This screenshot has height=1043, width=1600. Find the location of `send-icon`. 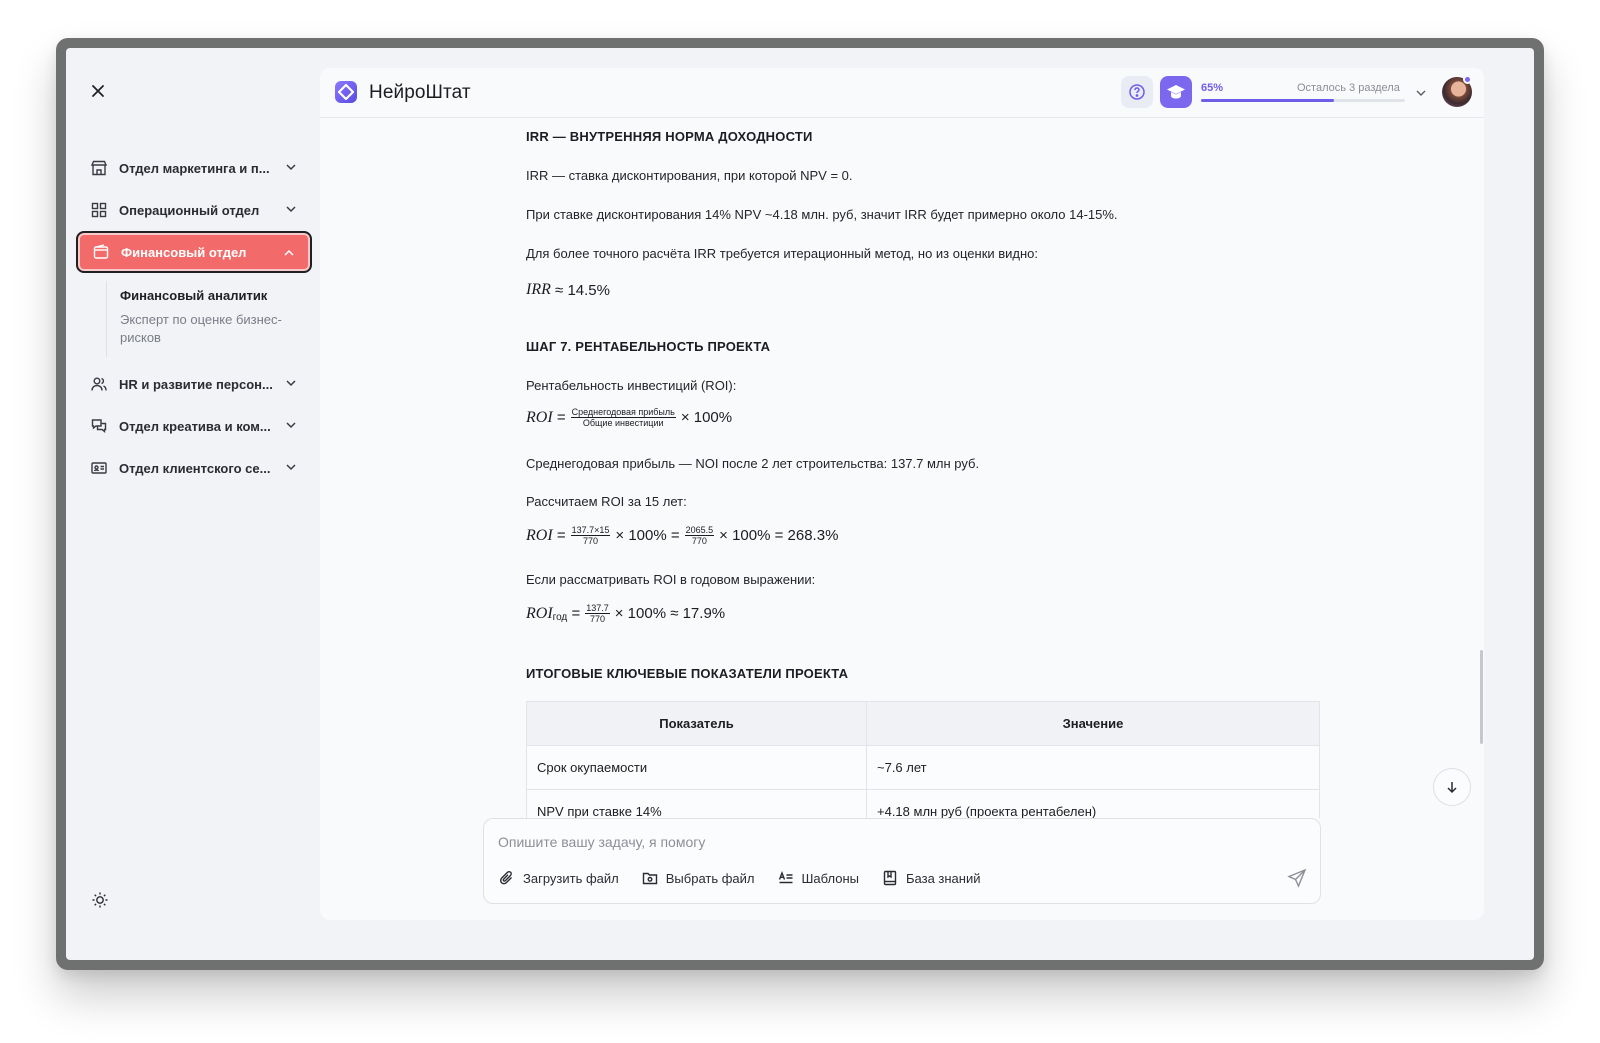

send-icon is located at coordinates (1297, 878).